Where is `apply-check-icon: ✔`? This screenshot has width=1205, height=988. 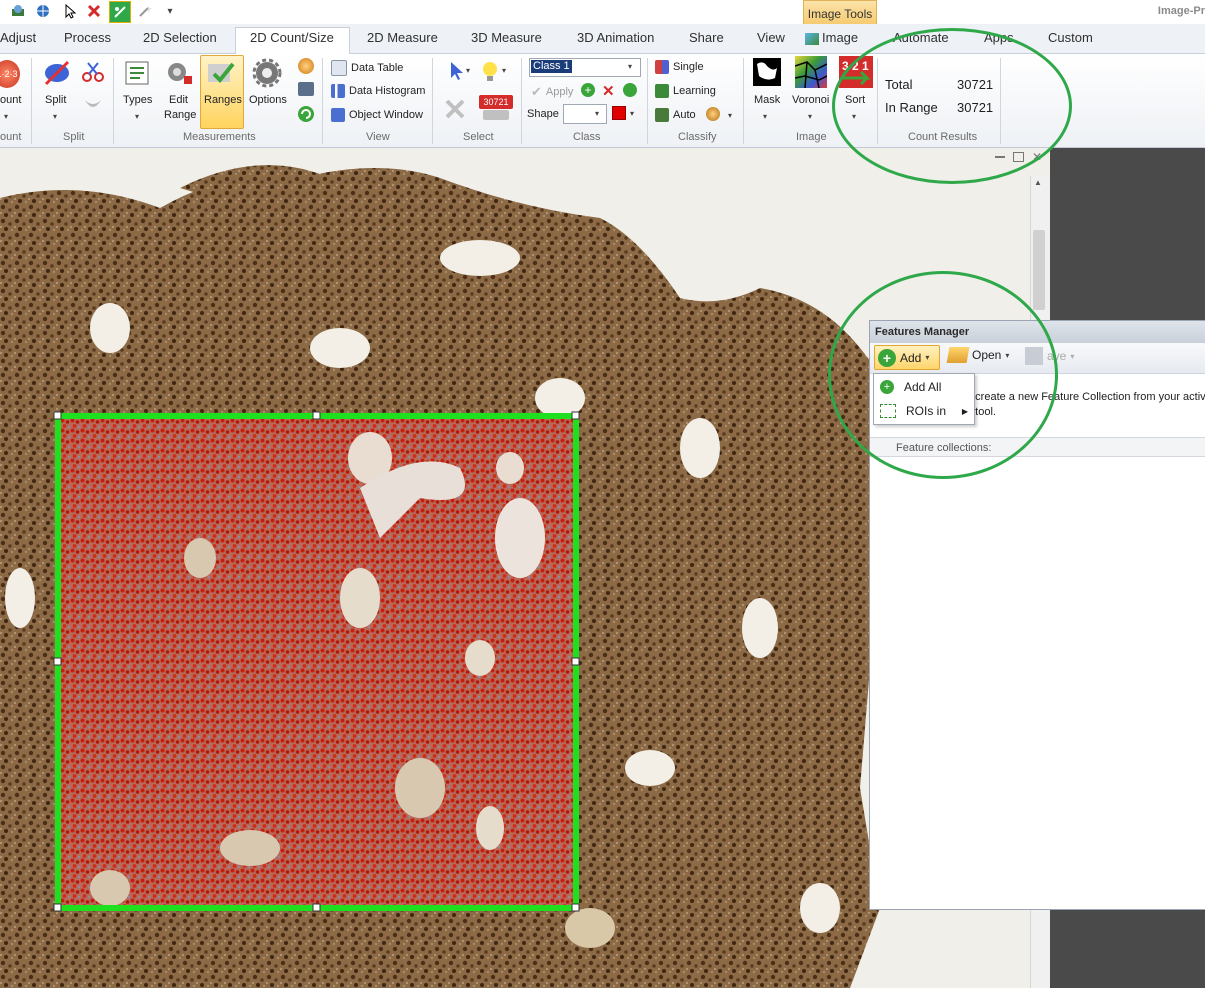
apply-check-icon: ✔ is located at coordinates (536, 91).